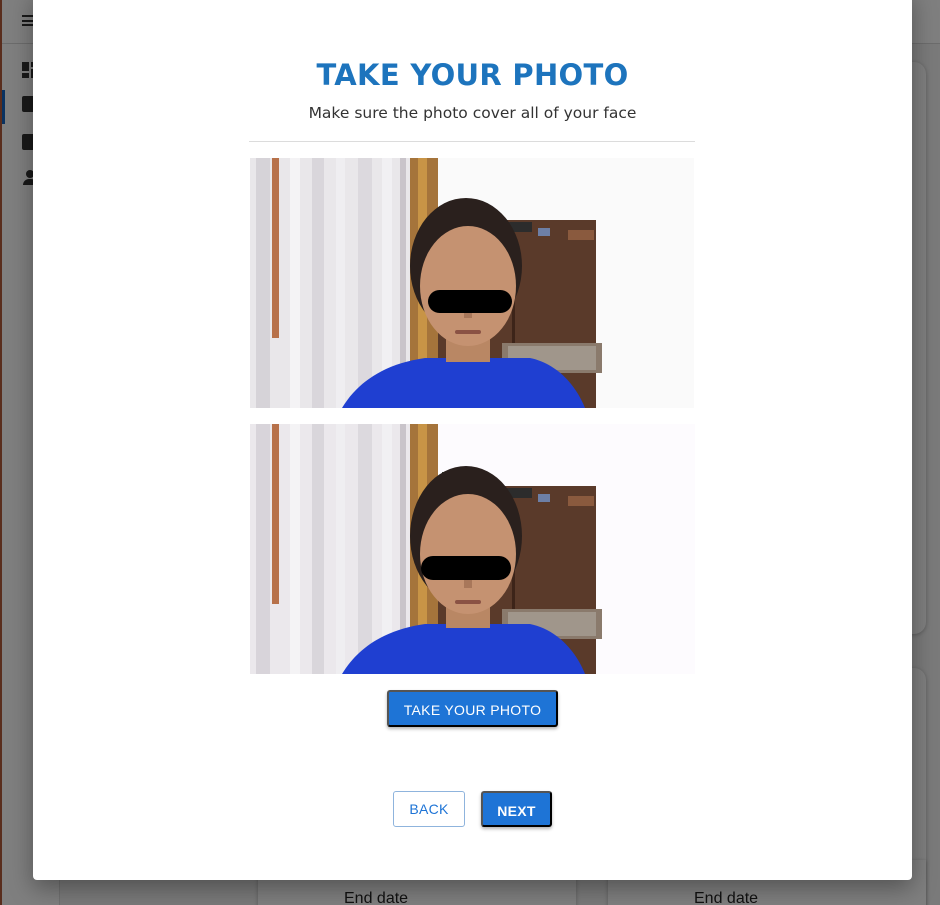 The image size is (940, 905). I want to click on camera-preview, so click(472, 283).